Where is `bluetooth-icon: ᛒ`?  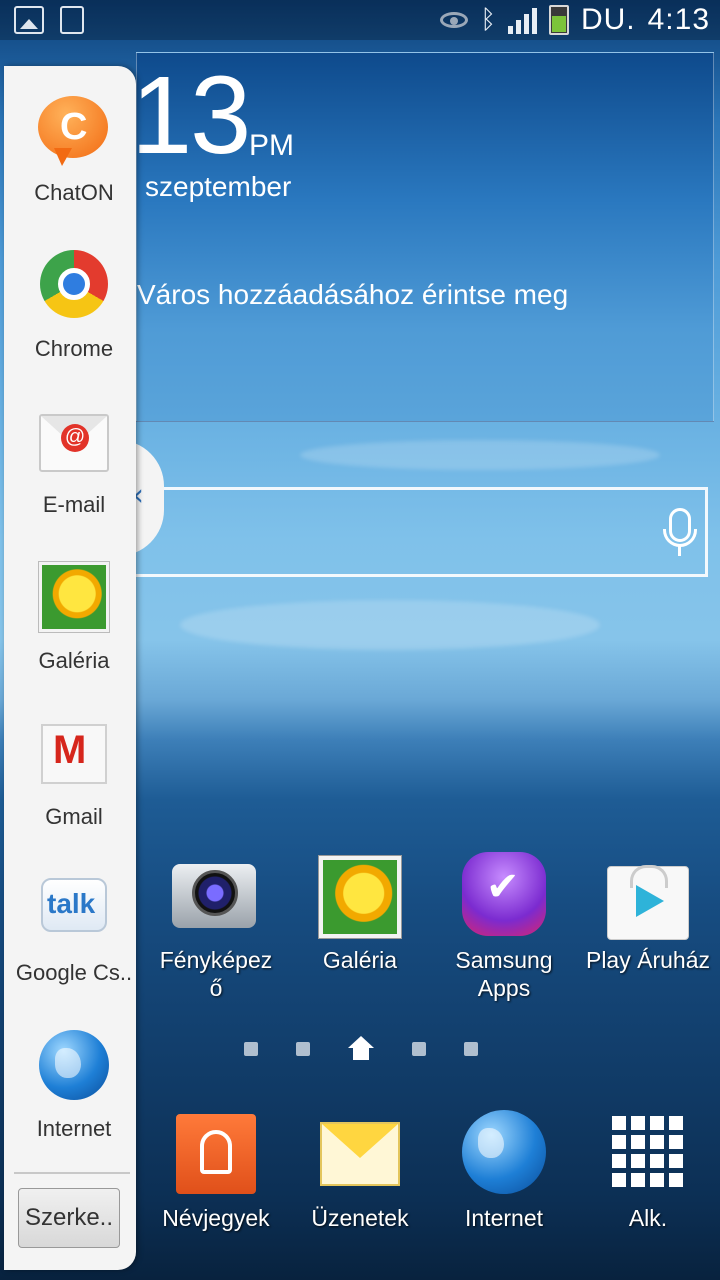 bluetooth-icon: ᛒ is located at coordinates (488, 20).